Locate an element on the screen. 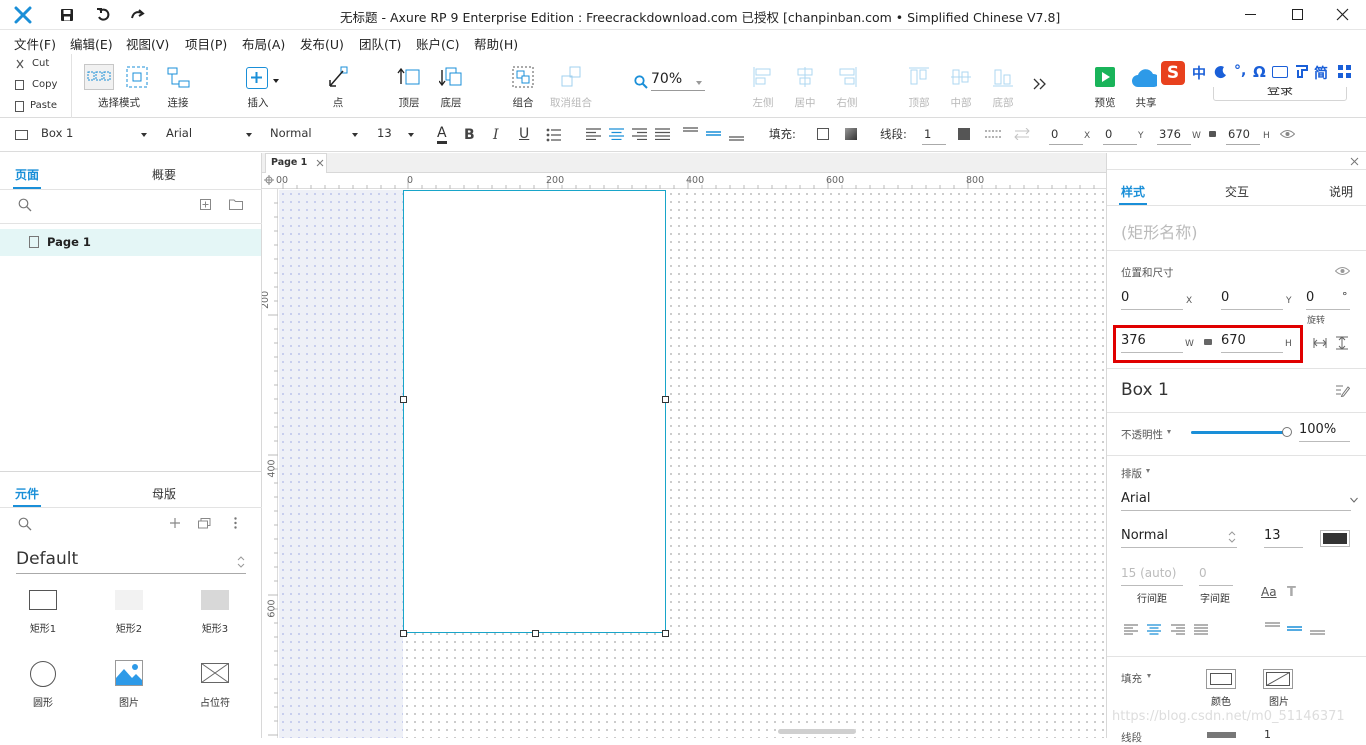  arrow-style-icon is located at coordinates (1022, 134).